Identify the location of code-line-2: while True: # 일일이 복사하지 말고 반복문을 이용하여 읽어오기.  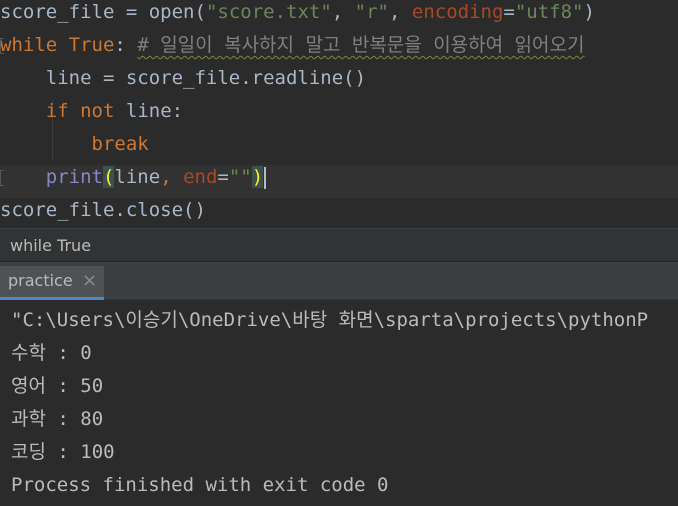
(339, 49).